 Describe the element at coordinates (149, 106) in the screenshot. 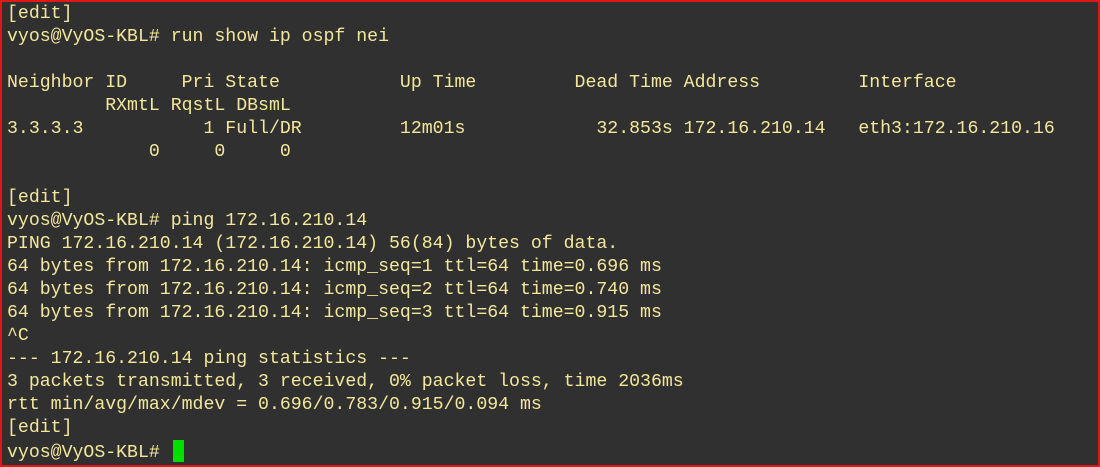

I see `table-header: RXmtL RqstL DBsmL` at that location.